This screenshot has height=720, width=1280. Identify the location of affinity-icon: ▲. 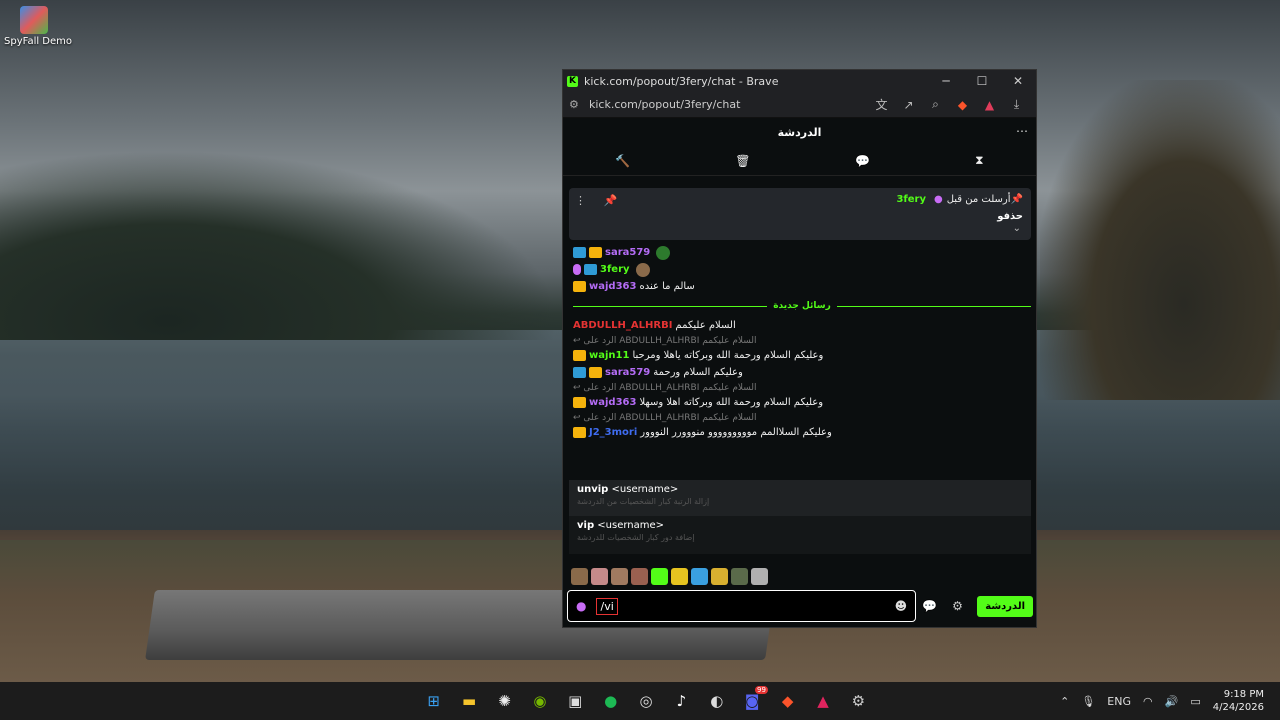
(822, 701).